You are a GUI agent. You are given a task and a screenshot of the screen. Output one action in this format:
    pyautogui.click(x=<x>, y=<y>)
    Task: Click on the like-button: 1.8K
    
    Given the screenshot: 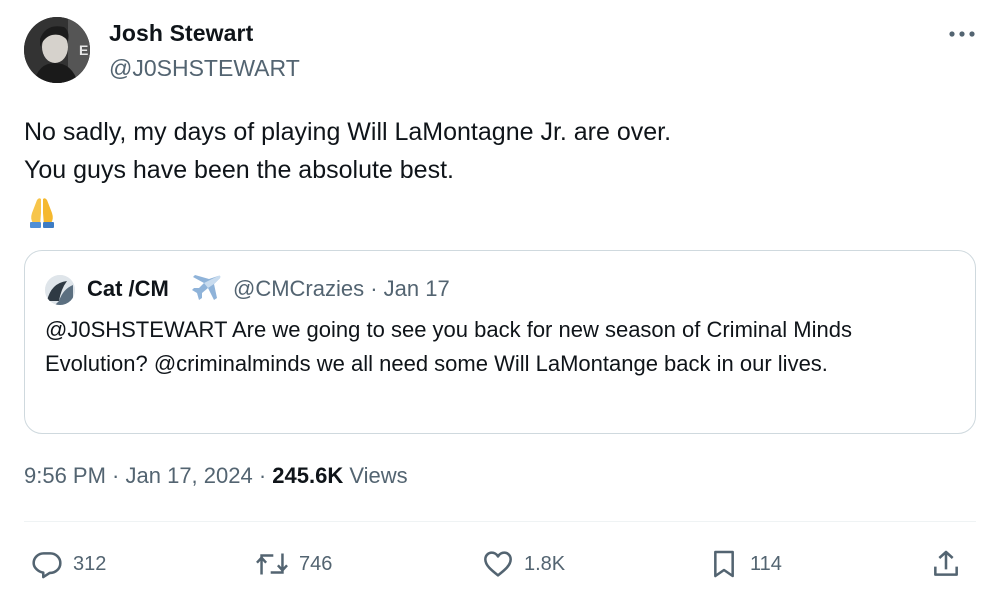 What is the action you would take?
    pyautogui.click(x=523, y=564)
    